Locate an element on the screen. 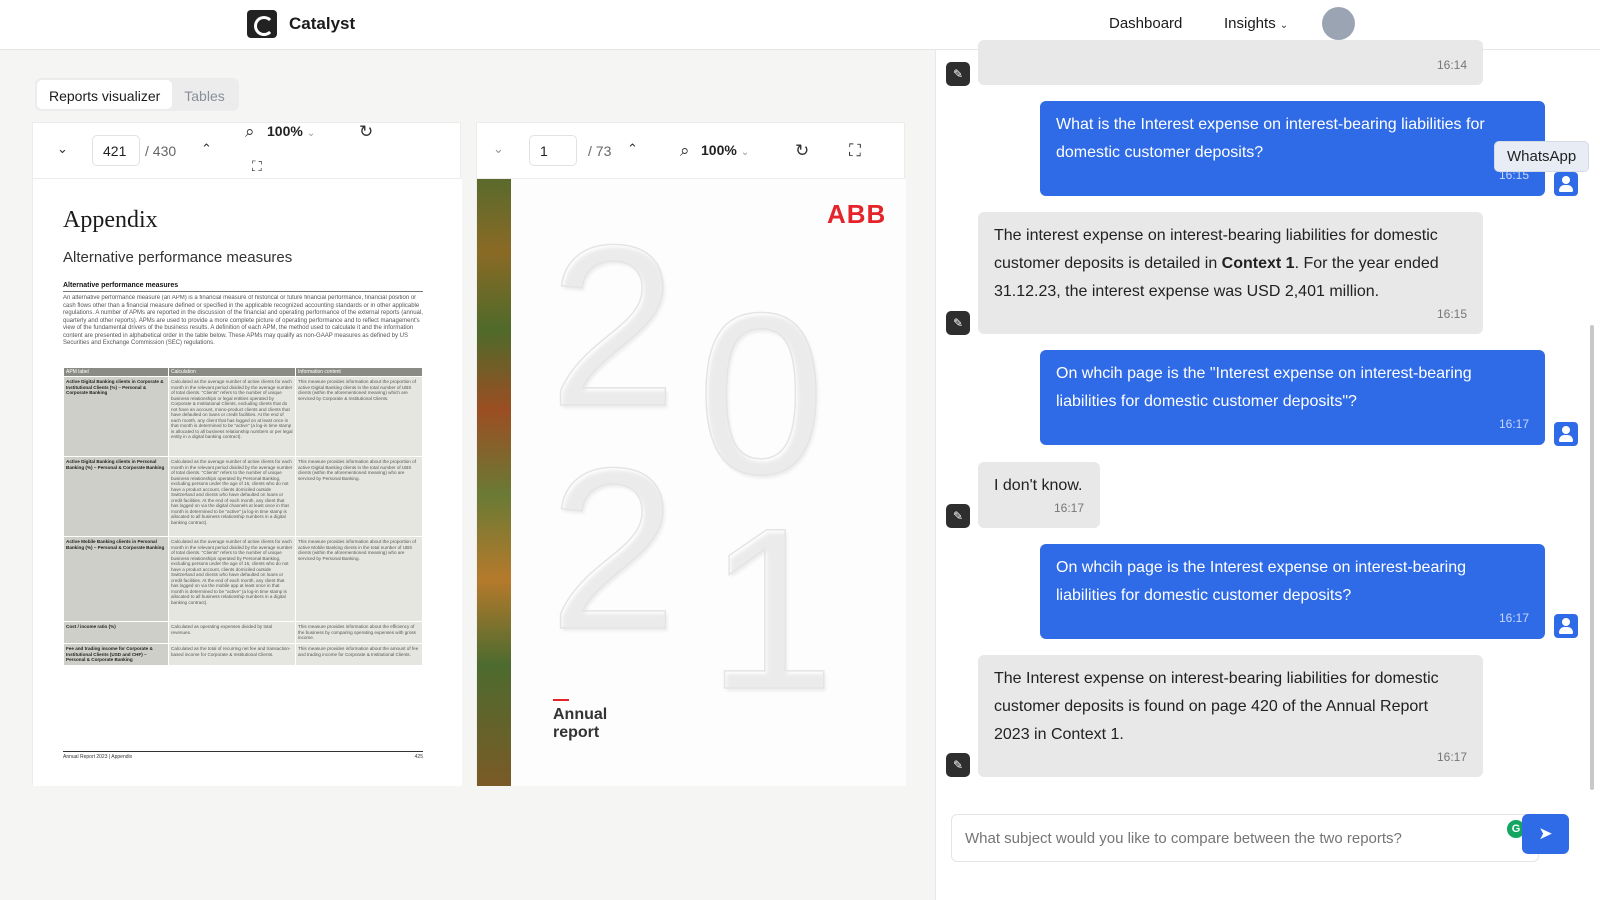 The width and height of the screenshot is (1600, 900). page-total: / 430 is located at coordinates (161, 151).